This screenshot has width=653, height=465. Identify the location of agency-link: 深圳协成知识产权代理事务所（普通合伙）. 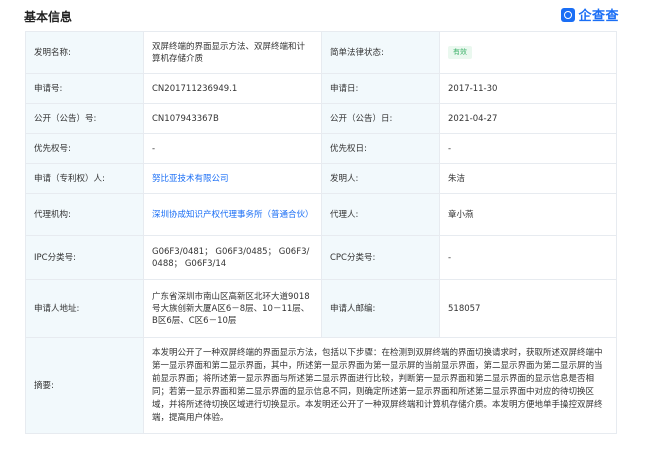
(232, 214).